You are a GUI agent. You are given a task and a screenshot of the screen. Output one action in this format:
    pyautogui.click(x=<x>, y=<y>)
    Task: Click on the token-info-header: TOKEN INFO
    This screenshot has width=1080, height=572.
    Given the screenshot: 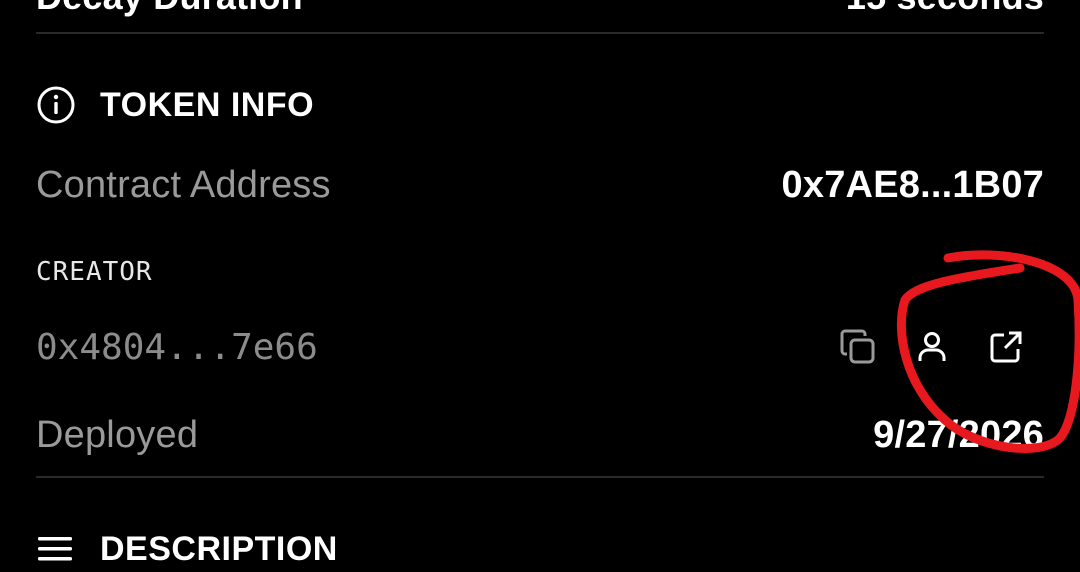 What is the action you would take?
    pyautogui.click(x=540, y=105)
    